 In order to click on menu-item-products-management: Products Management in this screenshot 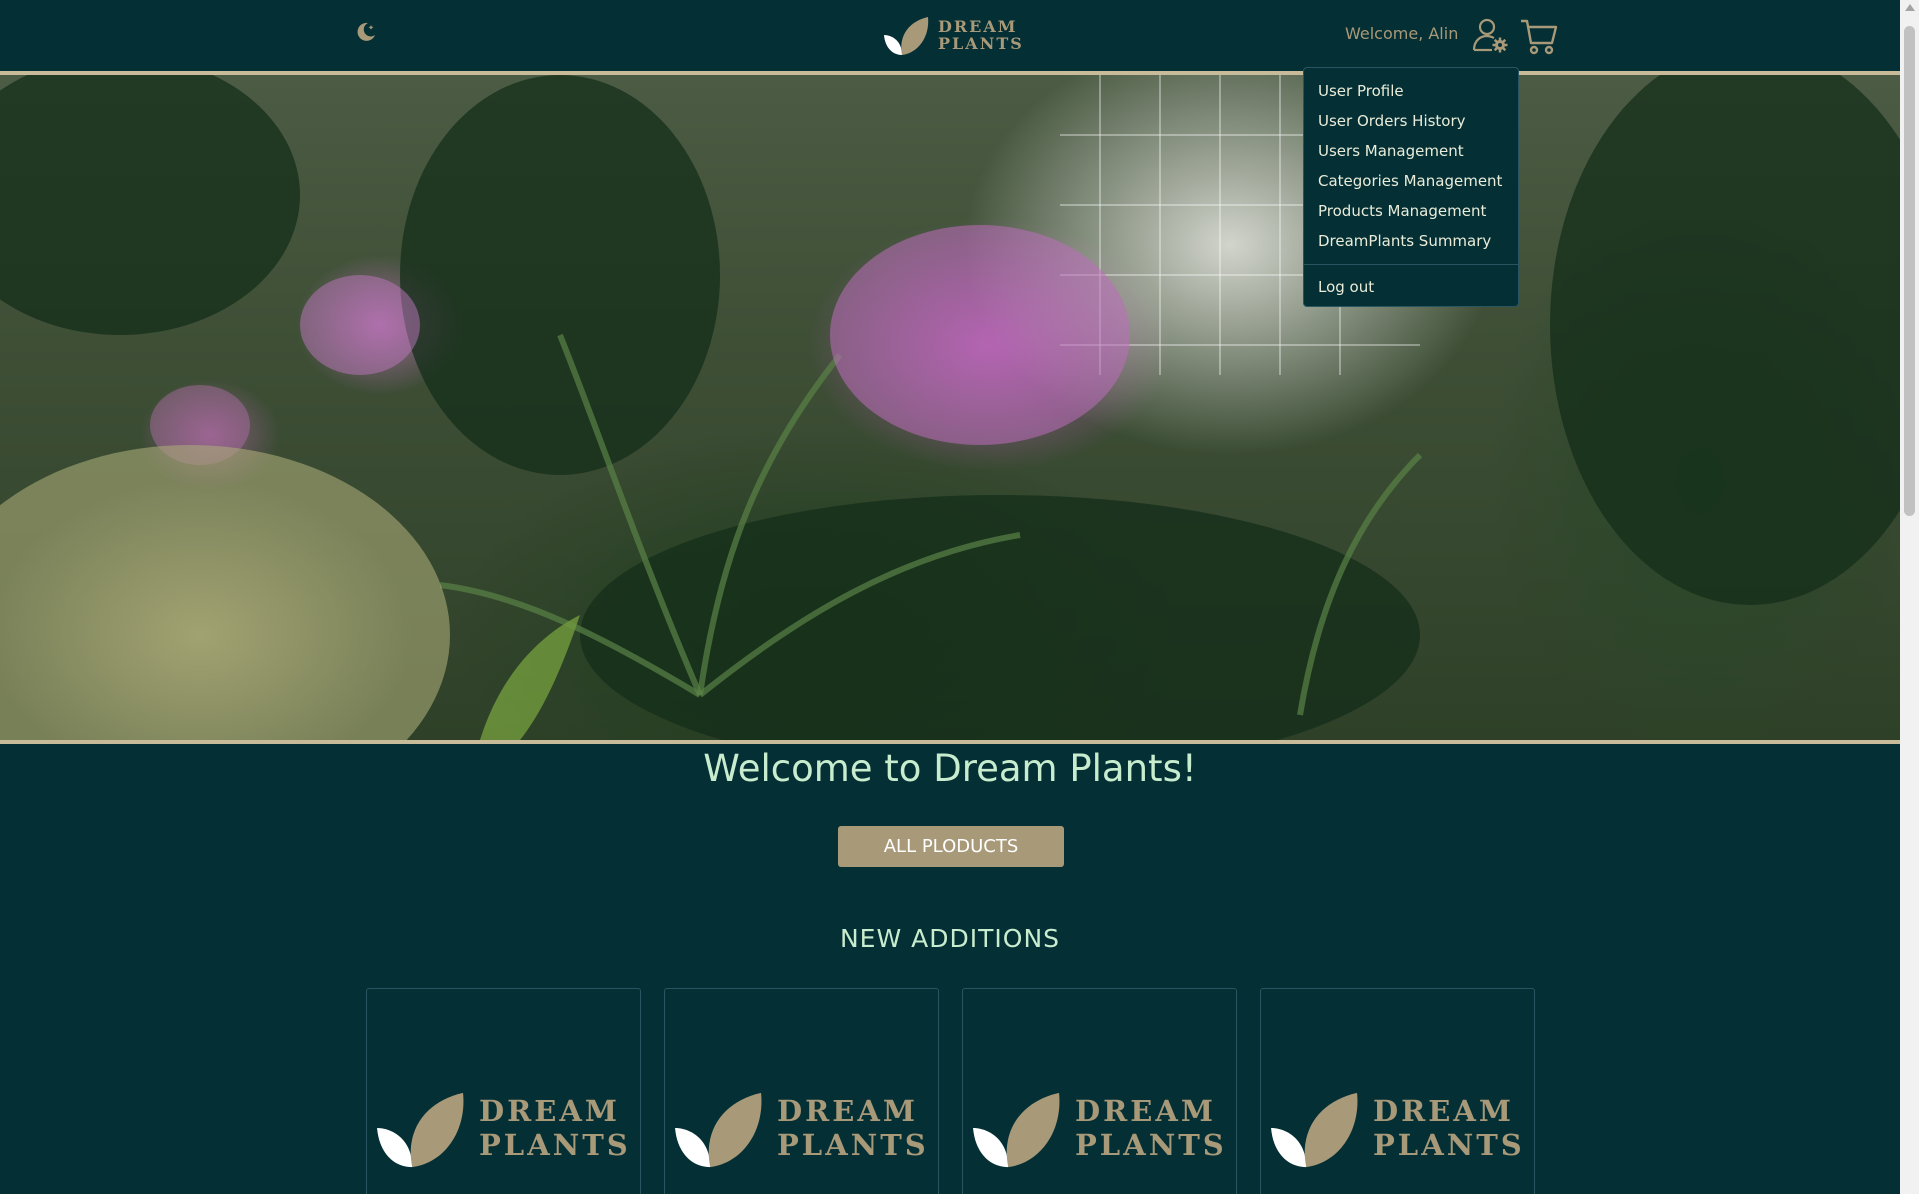, I will do `click(1411, 211)`.